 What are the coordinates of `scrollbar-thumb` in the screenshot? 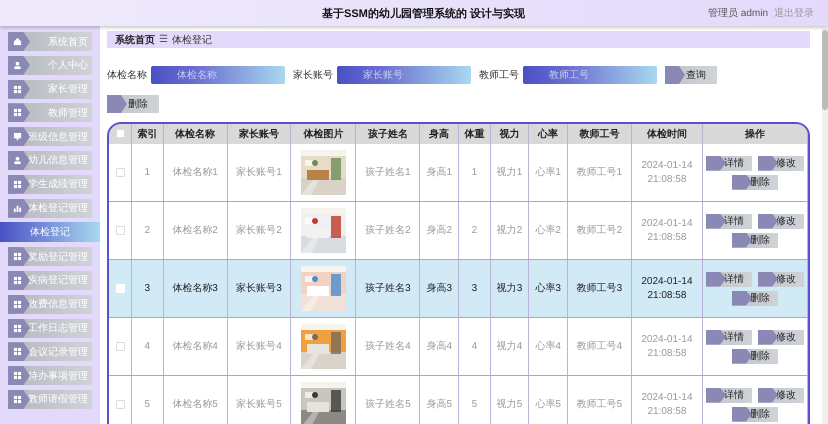 It's located at (825, 70).